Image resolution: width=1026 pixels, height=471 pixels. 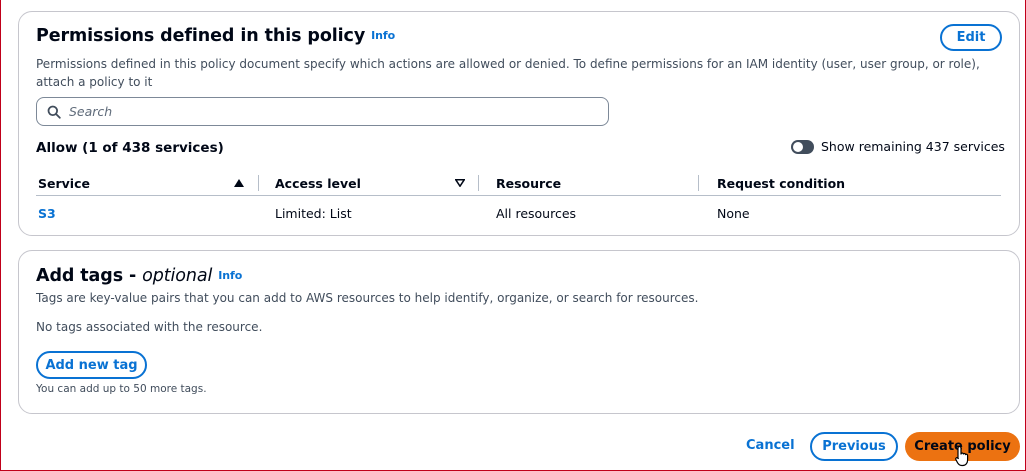 I want to click on service-link-s3: S3, so click(x=47, y=213).